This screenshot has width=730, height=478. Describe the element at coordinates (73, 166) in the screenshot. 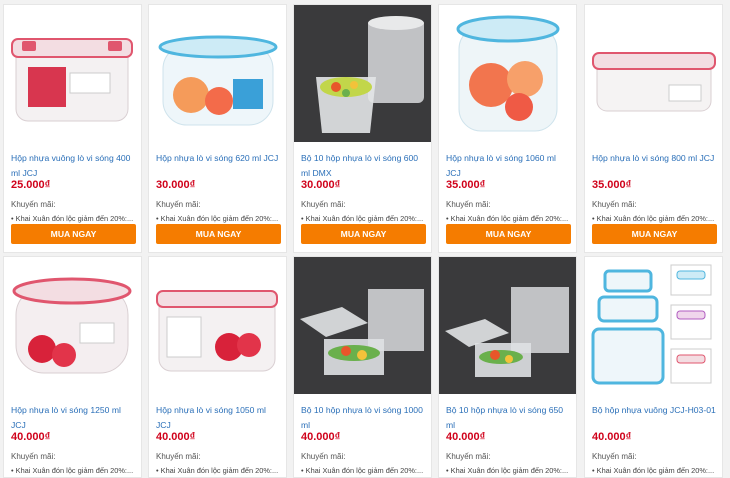

I see `product-title: Hộp nhựa vuông lò vi sóng 400 ml JCJ` at that location.